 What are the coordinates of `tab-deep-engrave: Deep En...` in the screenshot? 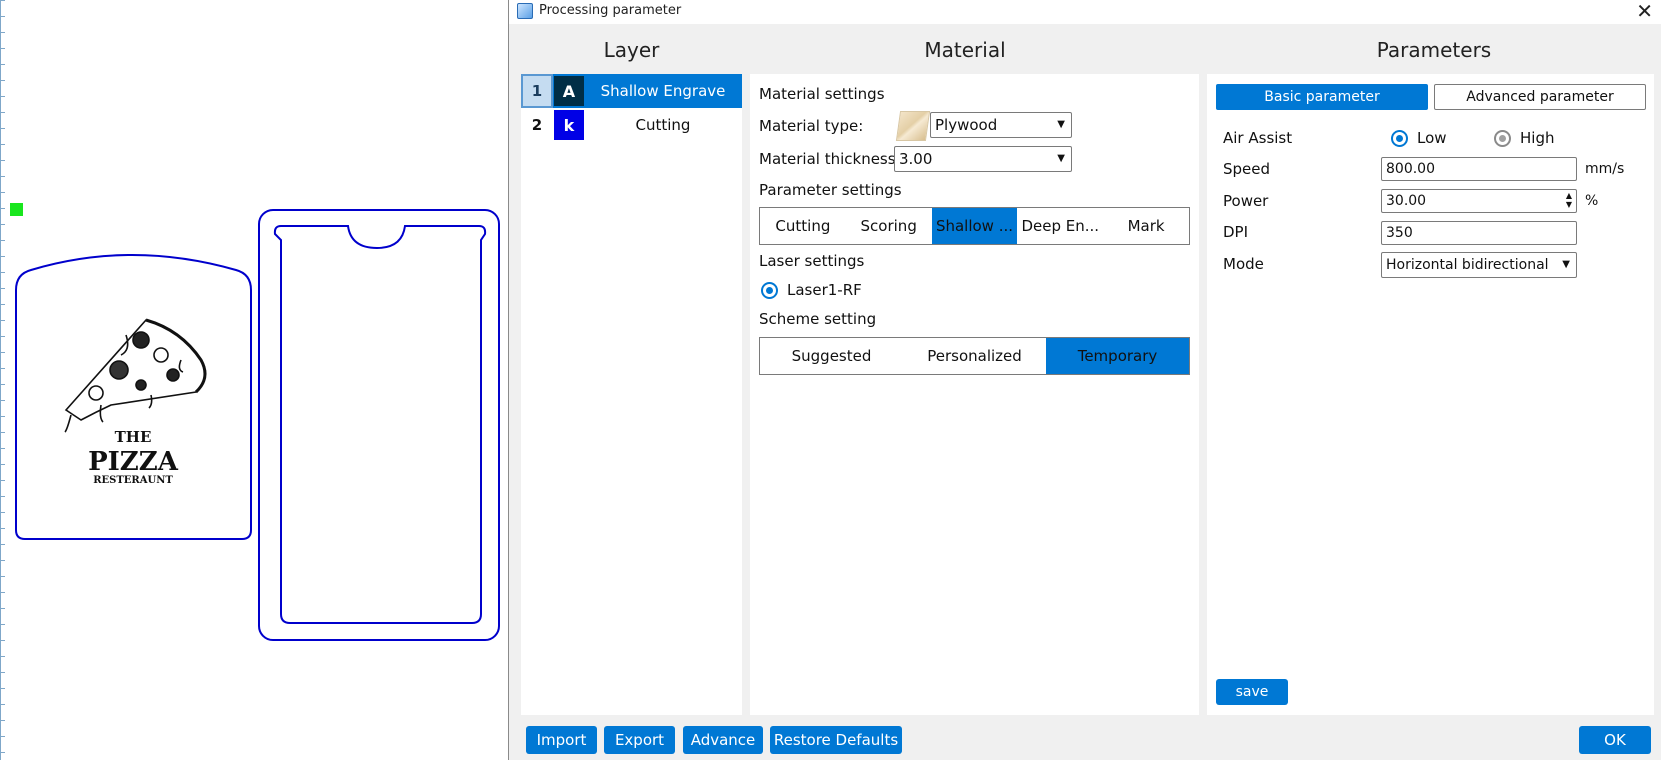 It's located at (1060, 226).